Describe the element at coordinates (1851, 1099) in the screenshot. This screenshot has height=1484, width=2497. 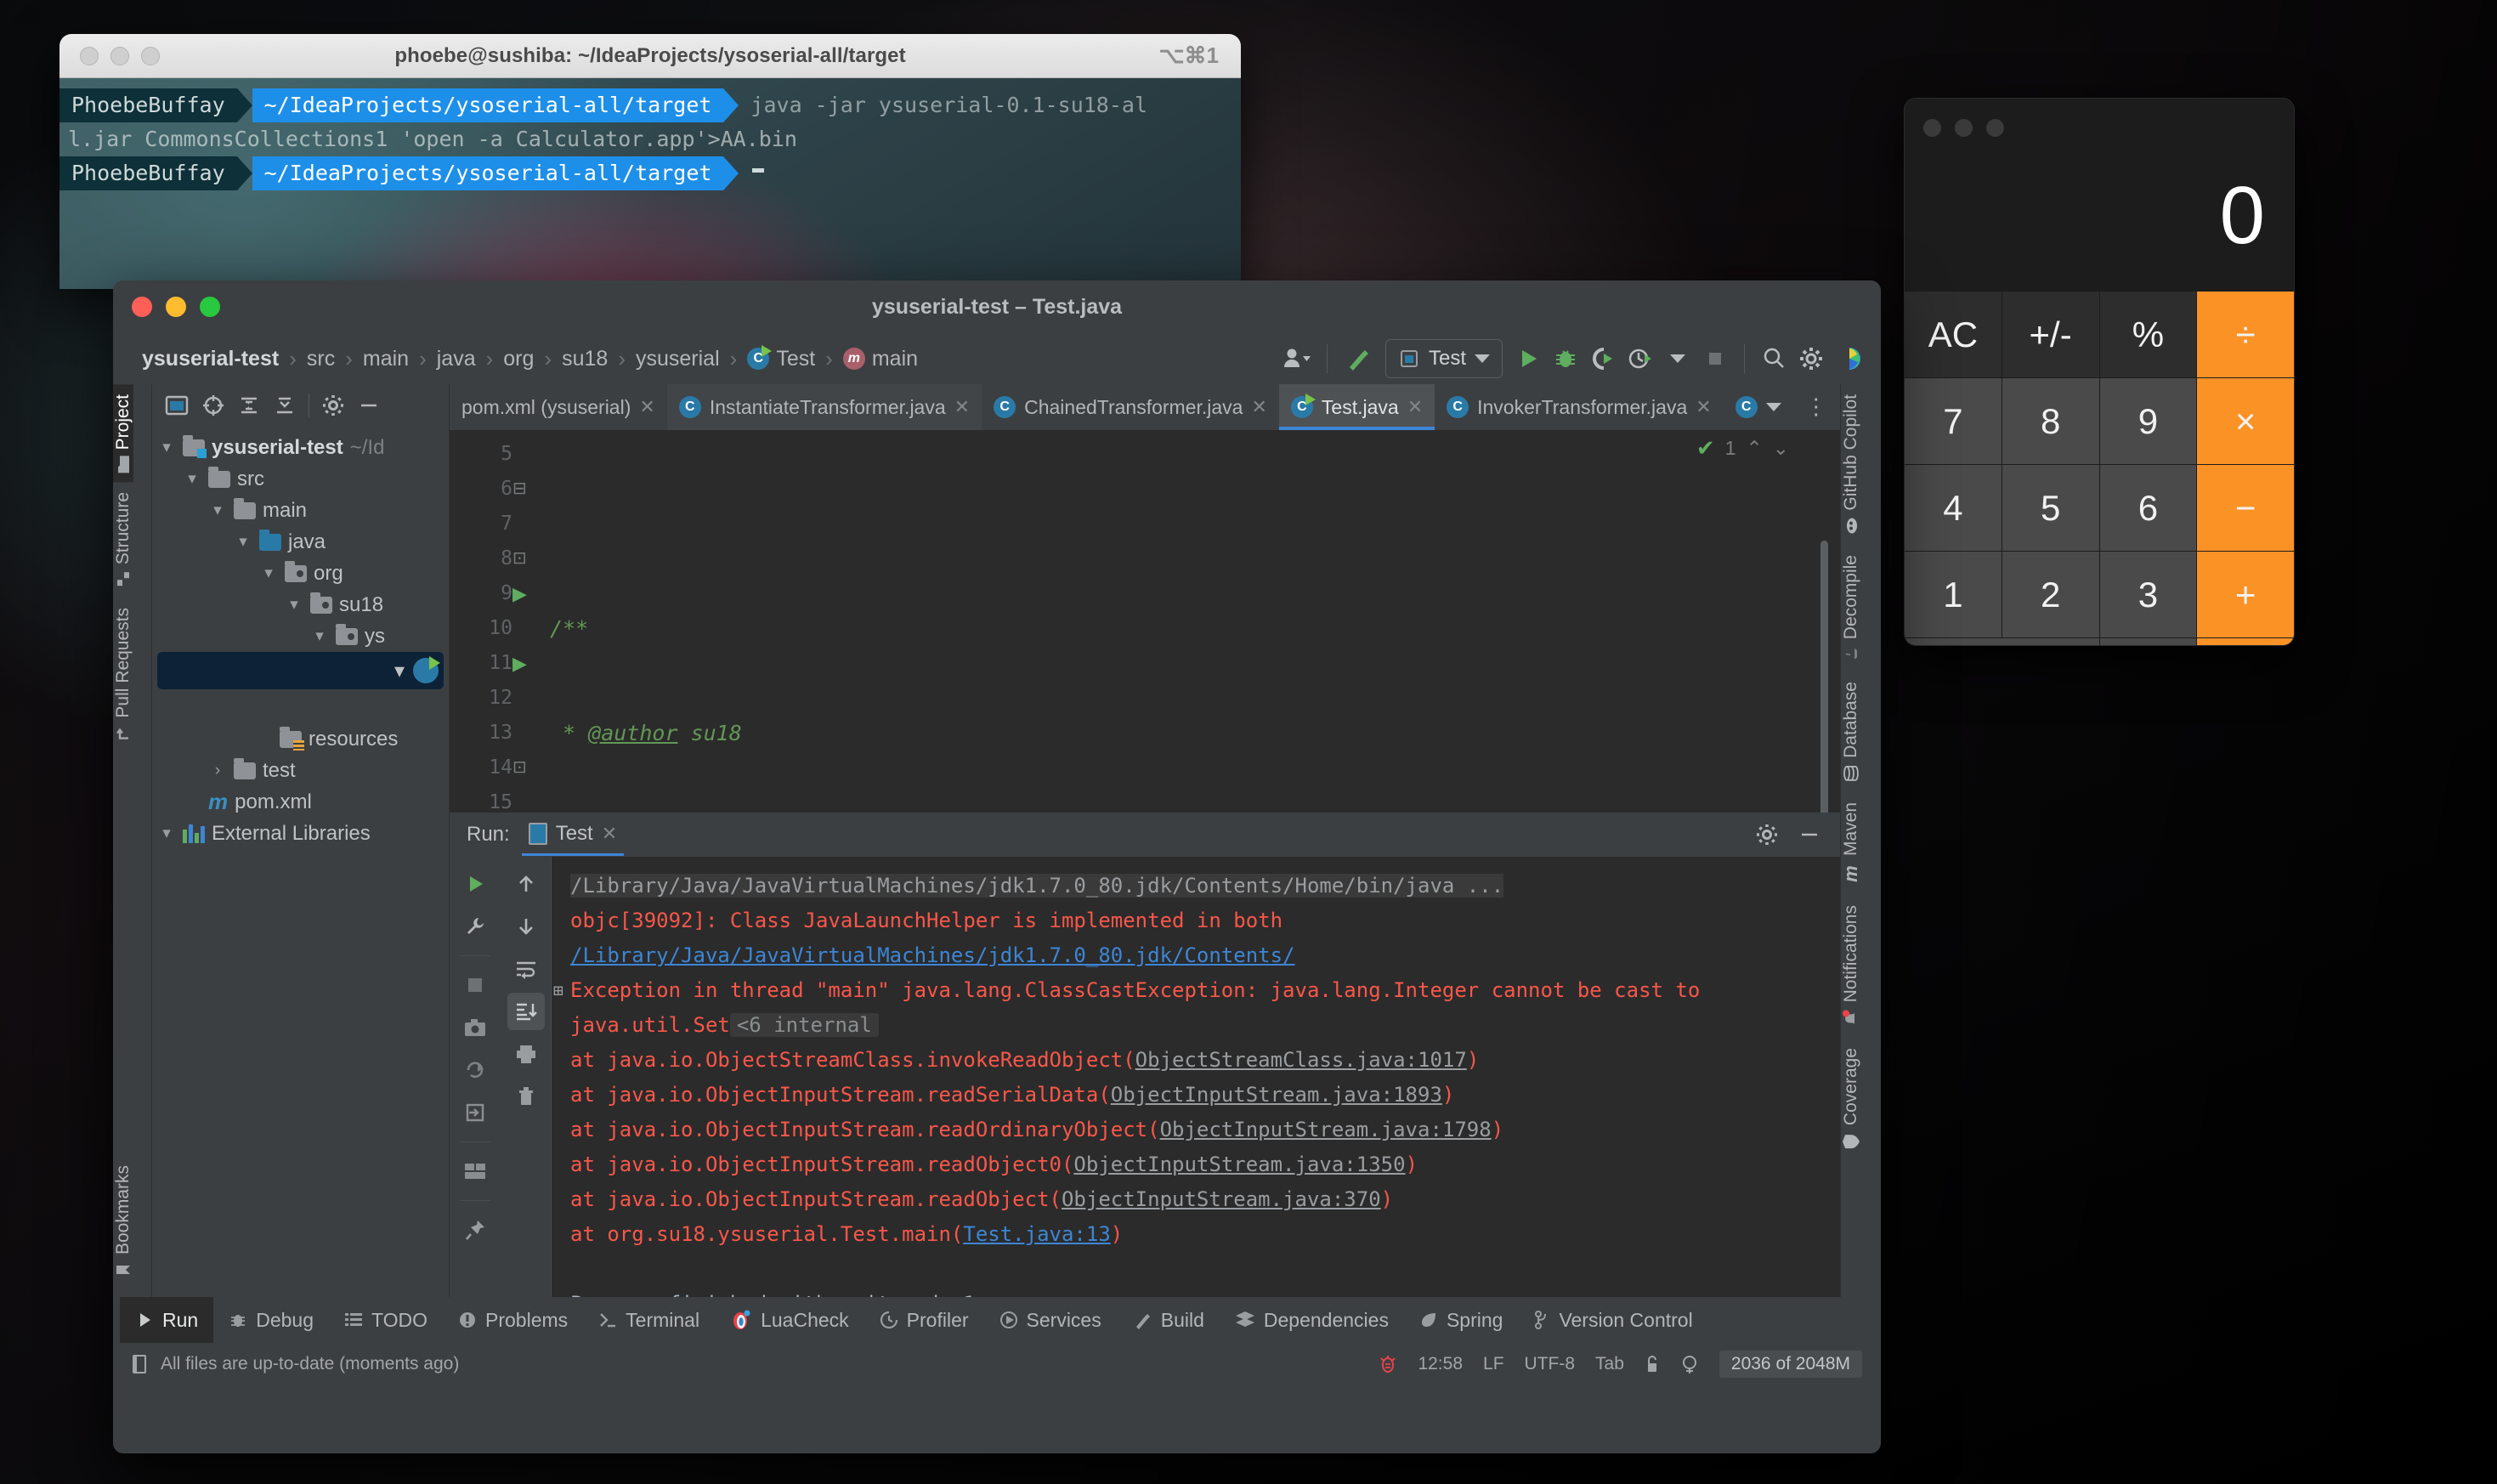
I see `sidebar-item-coverage: Coverage` at that location.